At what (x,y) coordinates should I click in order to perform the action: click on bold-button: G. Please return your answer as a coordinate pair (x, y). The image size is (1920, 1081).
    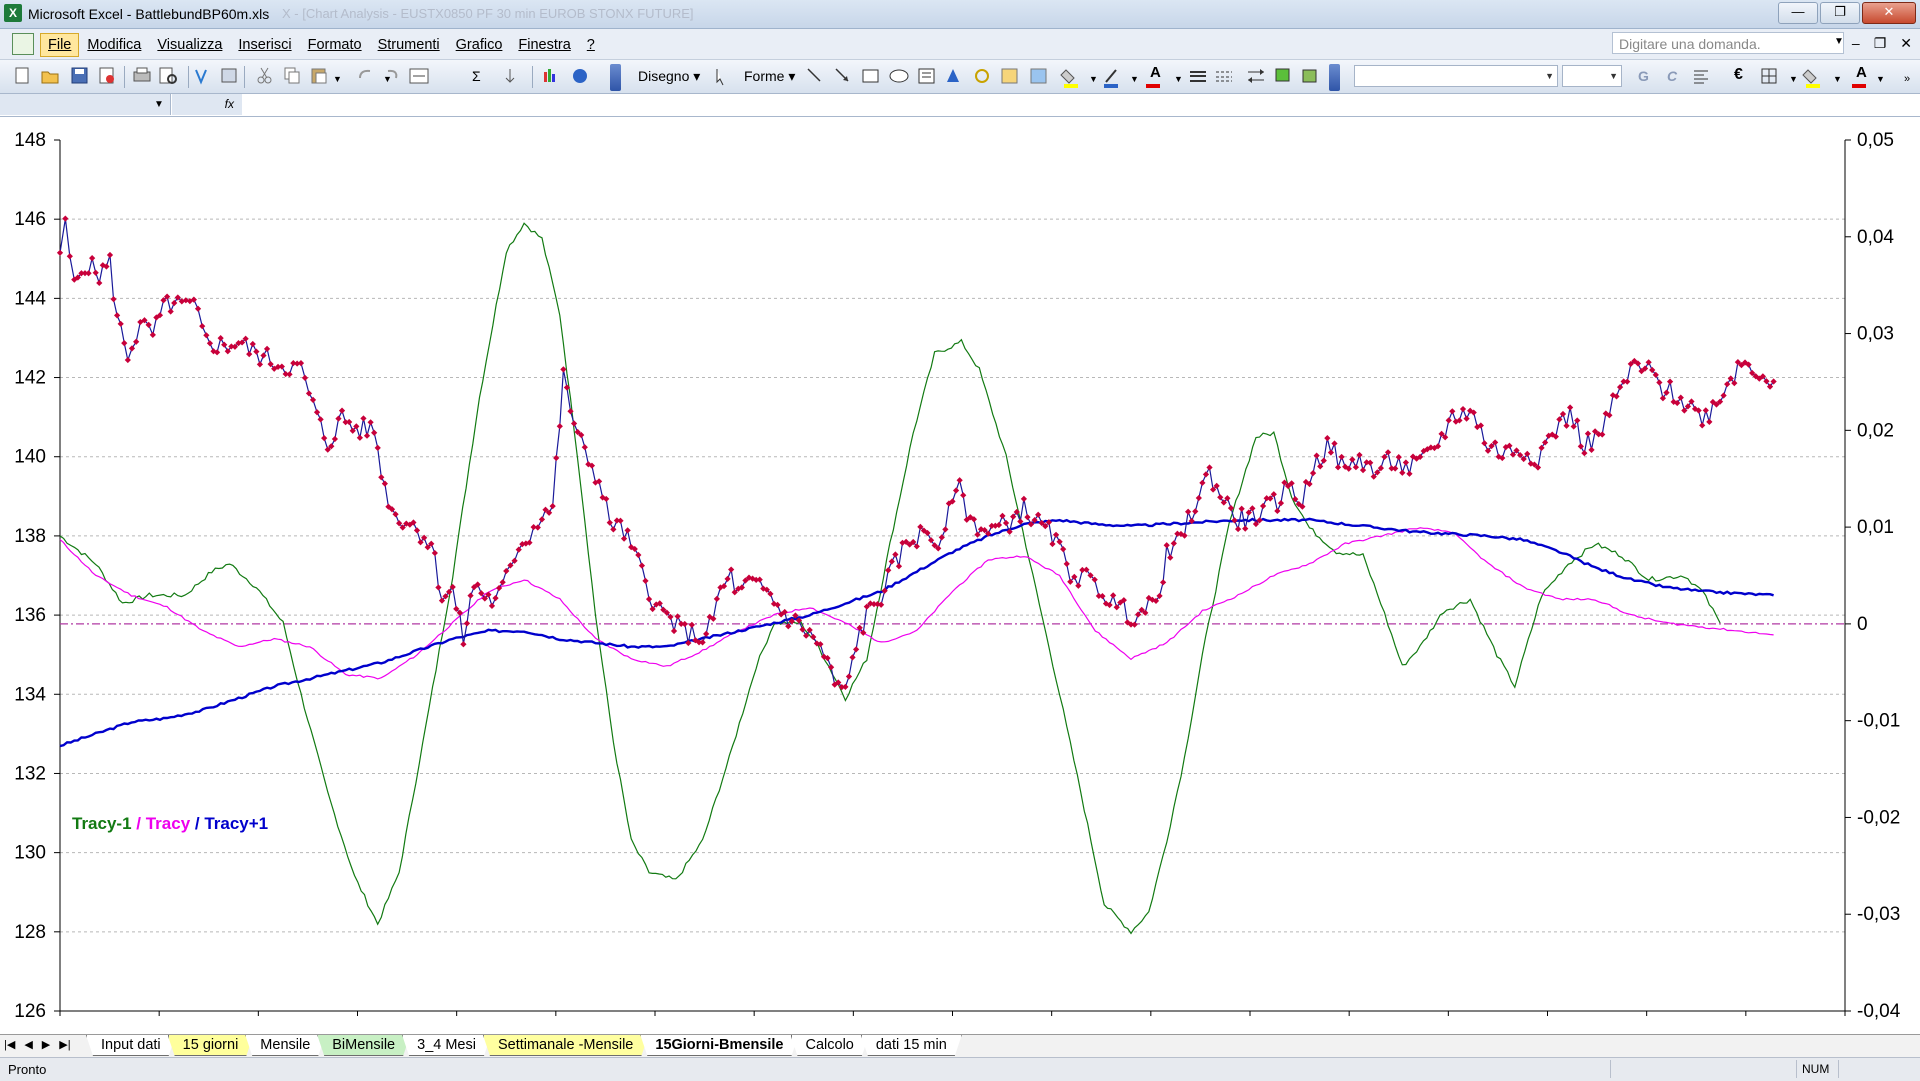
    Looking at the image, I should click on (1643, 76).